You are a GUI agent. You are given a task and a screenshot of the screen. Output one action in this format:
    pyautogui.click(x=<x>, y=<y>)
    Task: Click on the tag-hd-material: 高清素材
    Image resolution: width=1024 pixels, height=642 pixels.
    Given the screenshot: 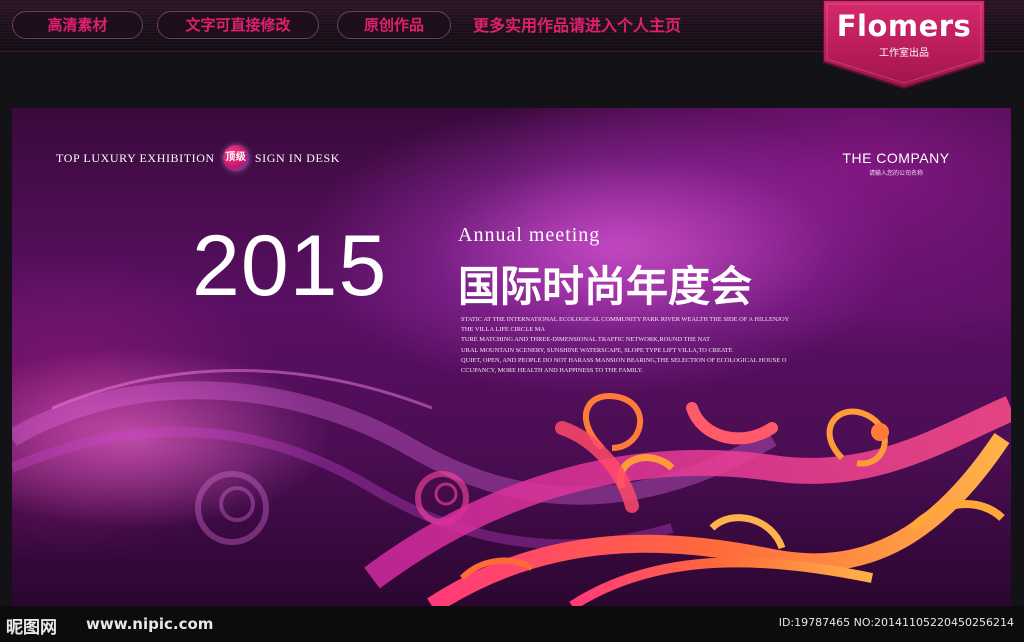 What is the action you would take?
    pyautogui.click(x=77, y=25)
    